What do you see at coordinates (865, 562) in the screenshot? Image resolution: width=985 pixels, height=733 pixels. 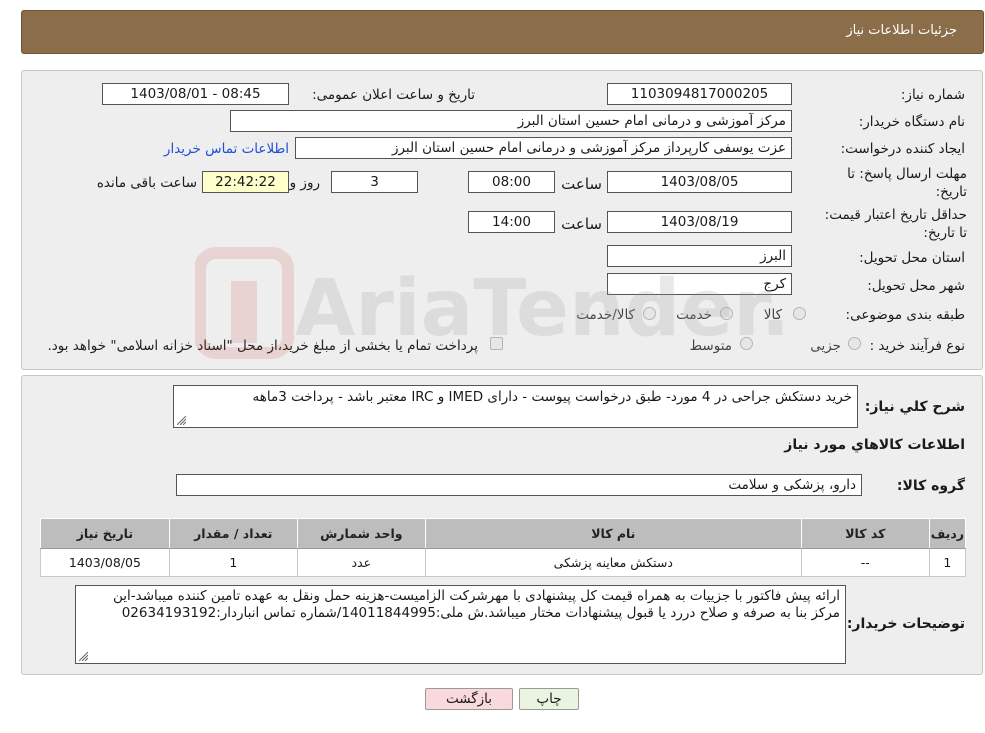 I see `cell-item-code: --` at bounding box center [865, 562].